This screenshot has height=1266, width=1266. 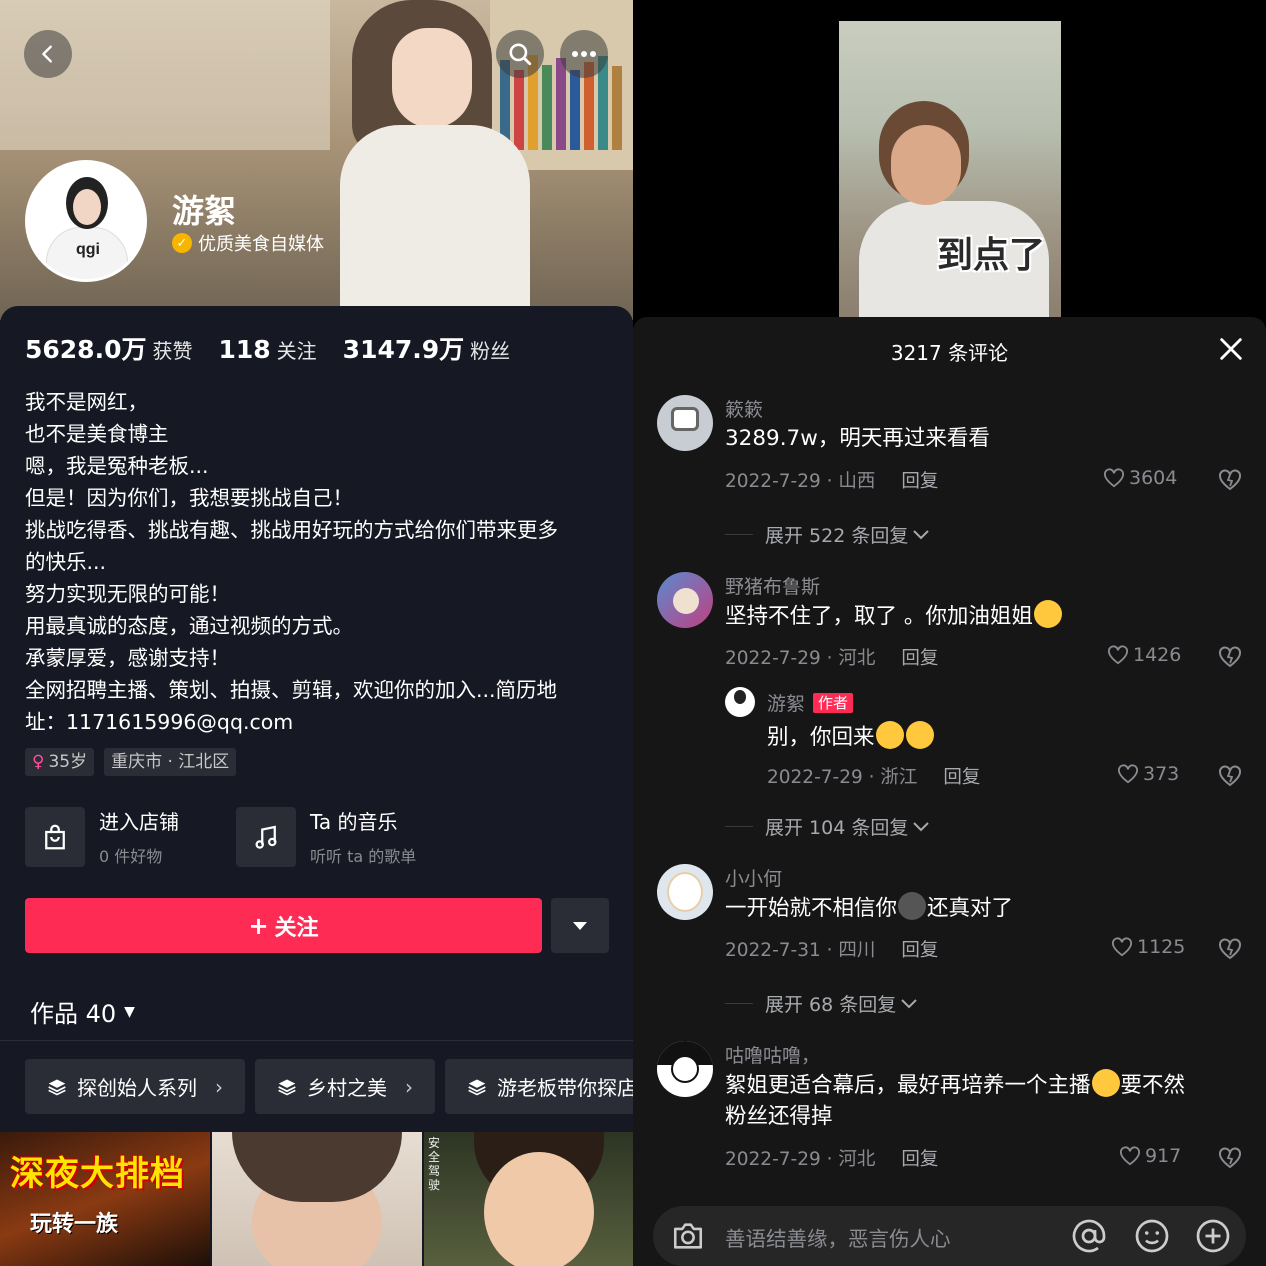 I want to click on chevron-left-icon, so click(x=47, y=54).